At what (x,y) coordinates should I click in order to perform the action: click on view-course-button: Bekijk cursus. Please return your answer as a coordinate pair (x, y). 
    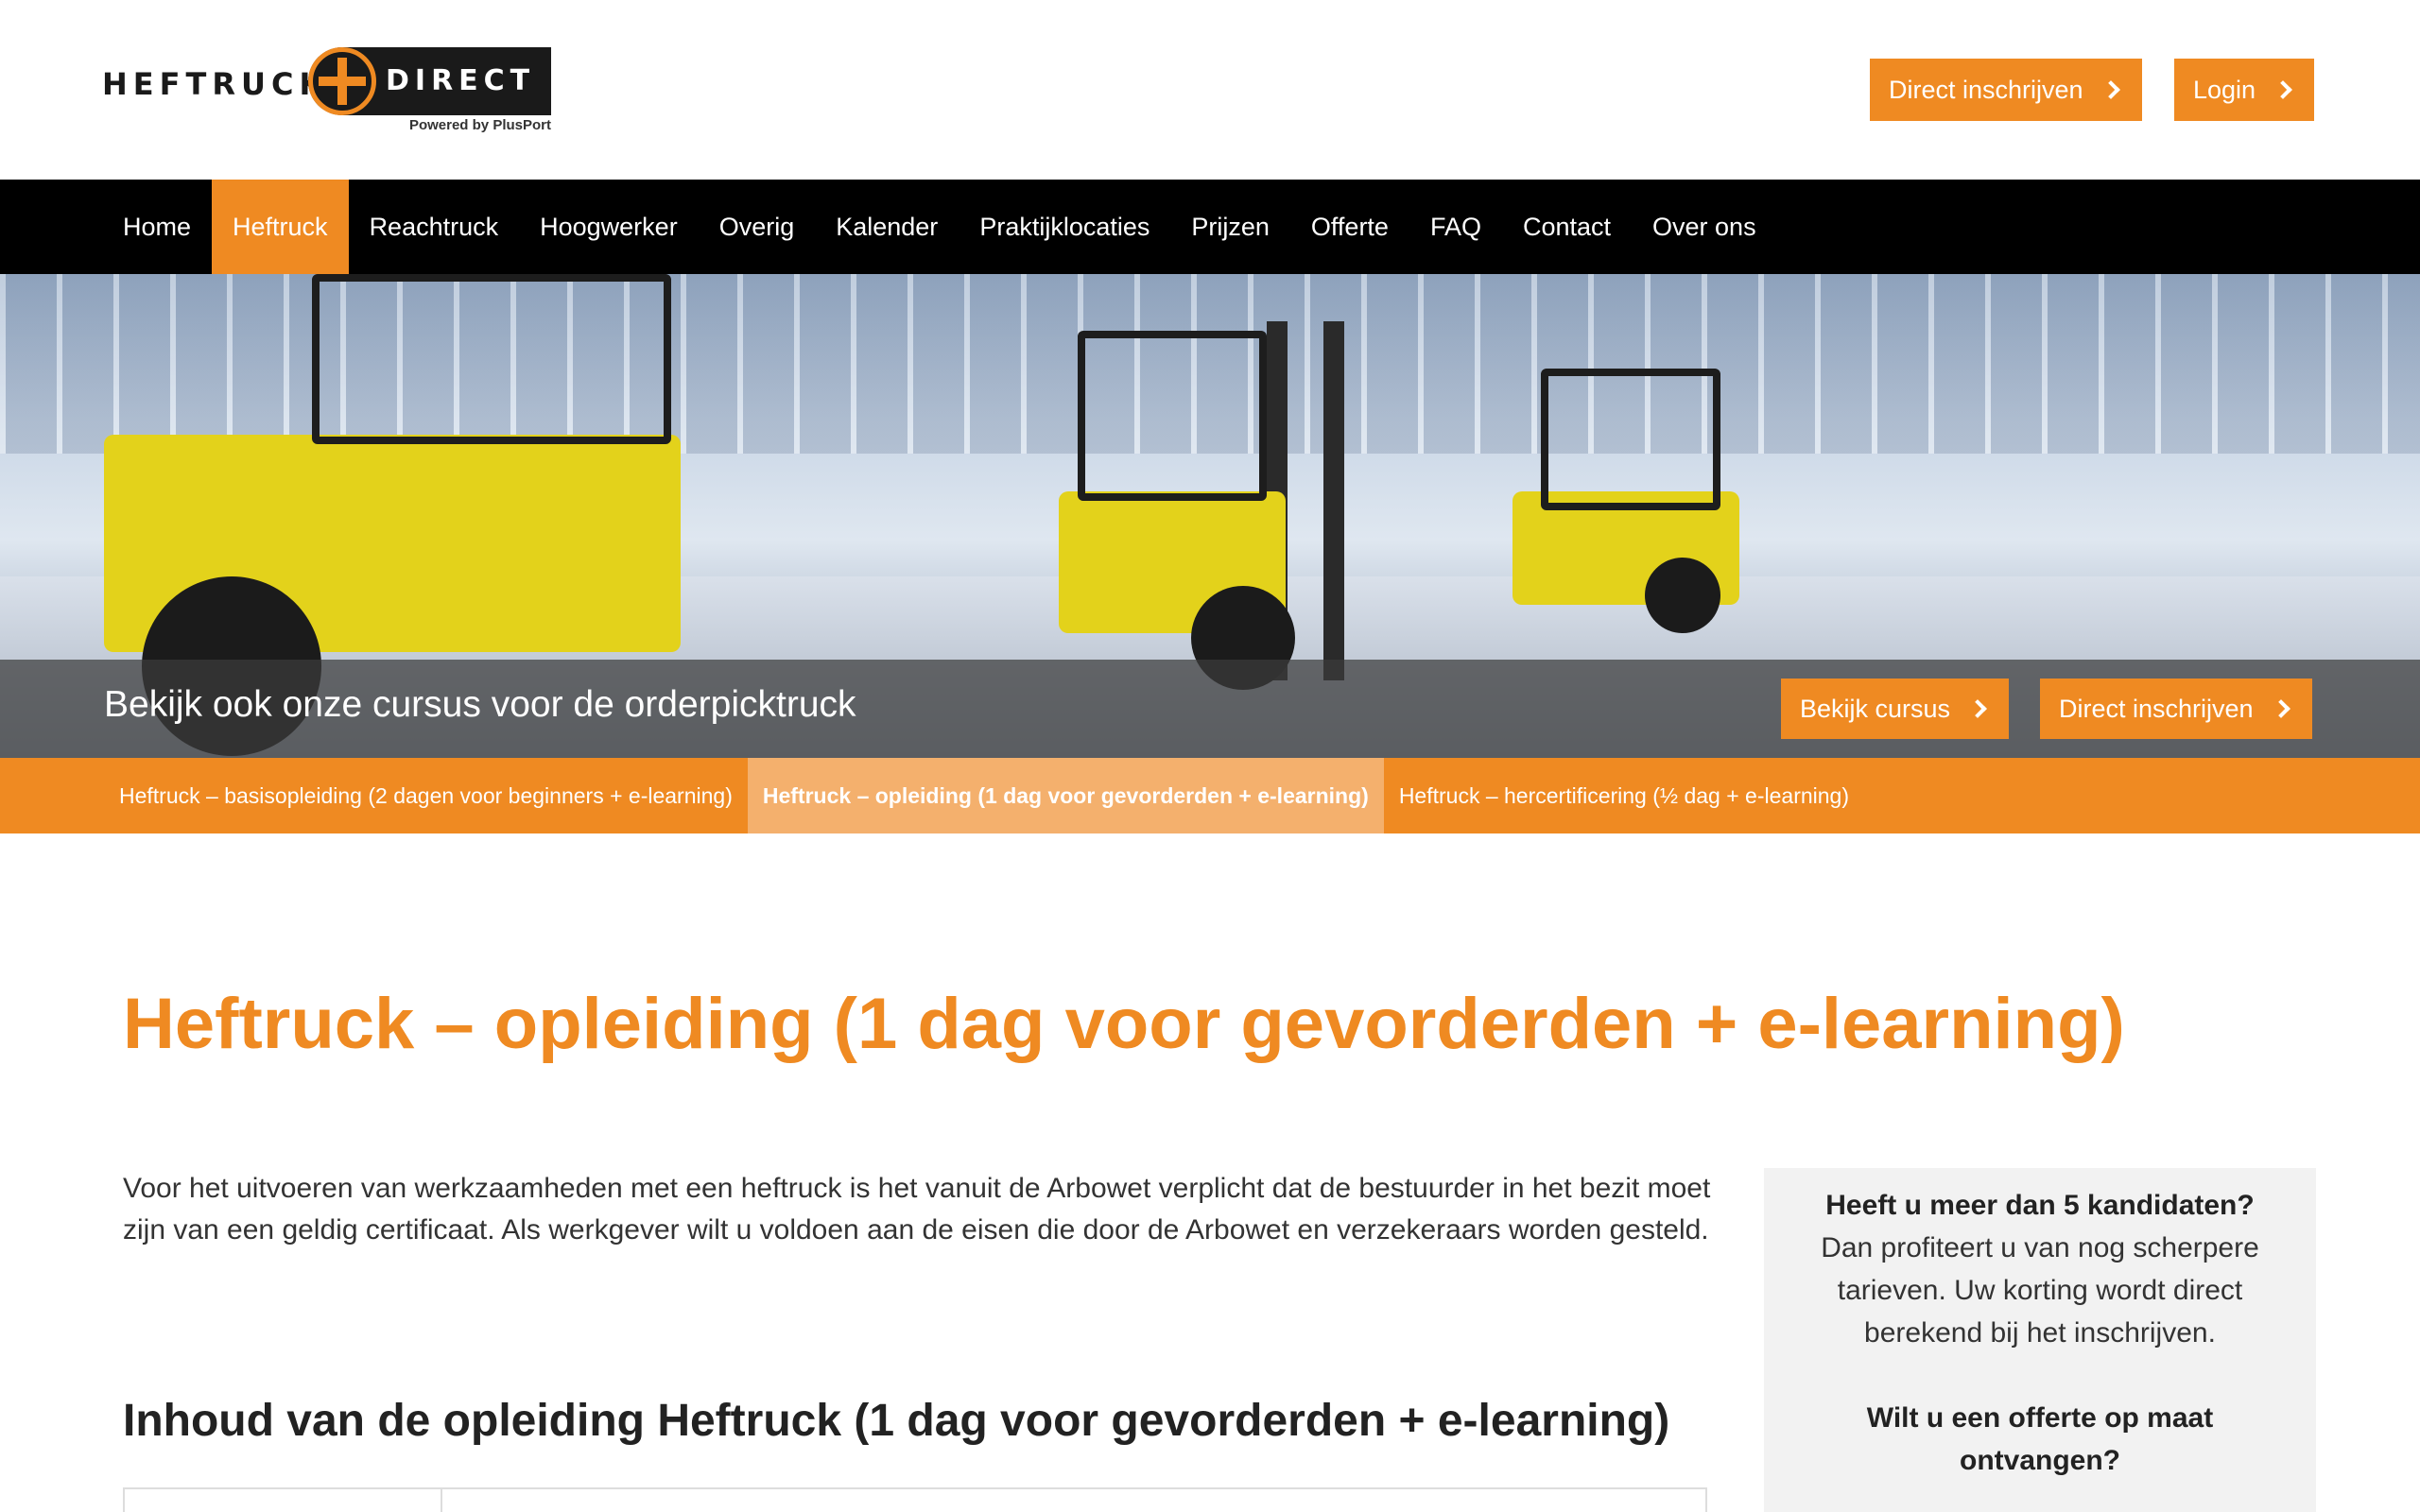
    Looking at the image, I should click on (1895, 709).